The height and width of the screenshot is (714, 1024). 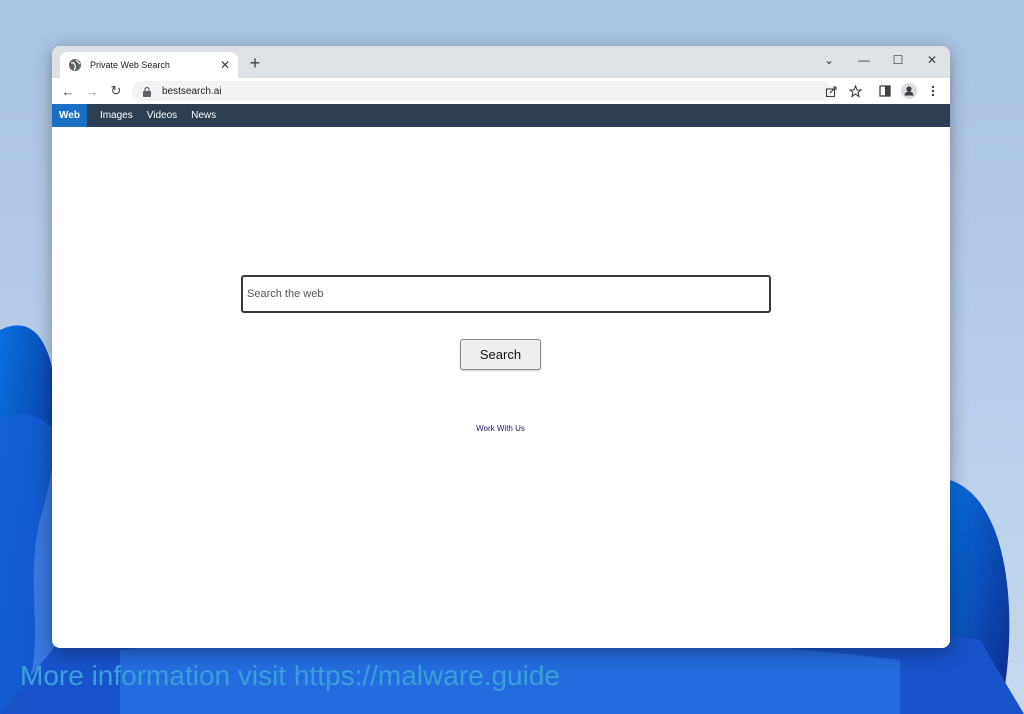 What do you see at coordinates (500, 428) in the screenshot?
I see `work-with-us-link: Work With Us` at bounding box center [500, 428].